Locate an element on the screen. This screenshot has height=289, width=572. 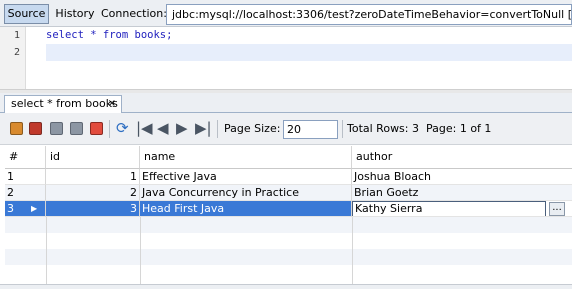
id-cell: 1 is located at coordinates (93, 177).